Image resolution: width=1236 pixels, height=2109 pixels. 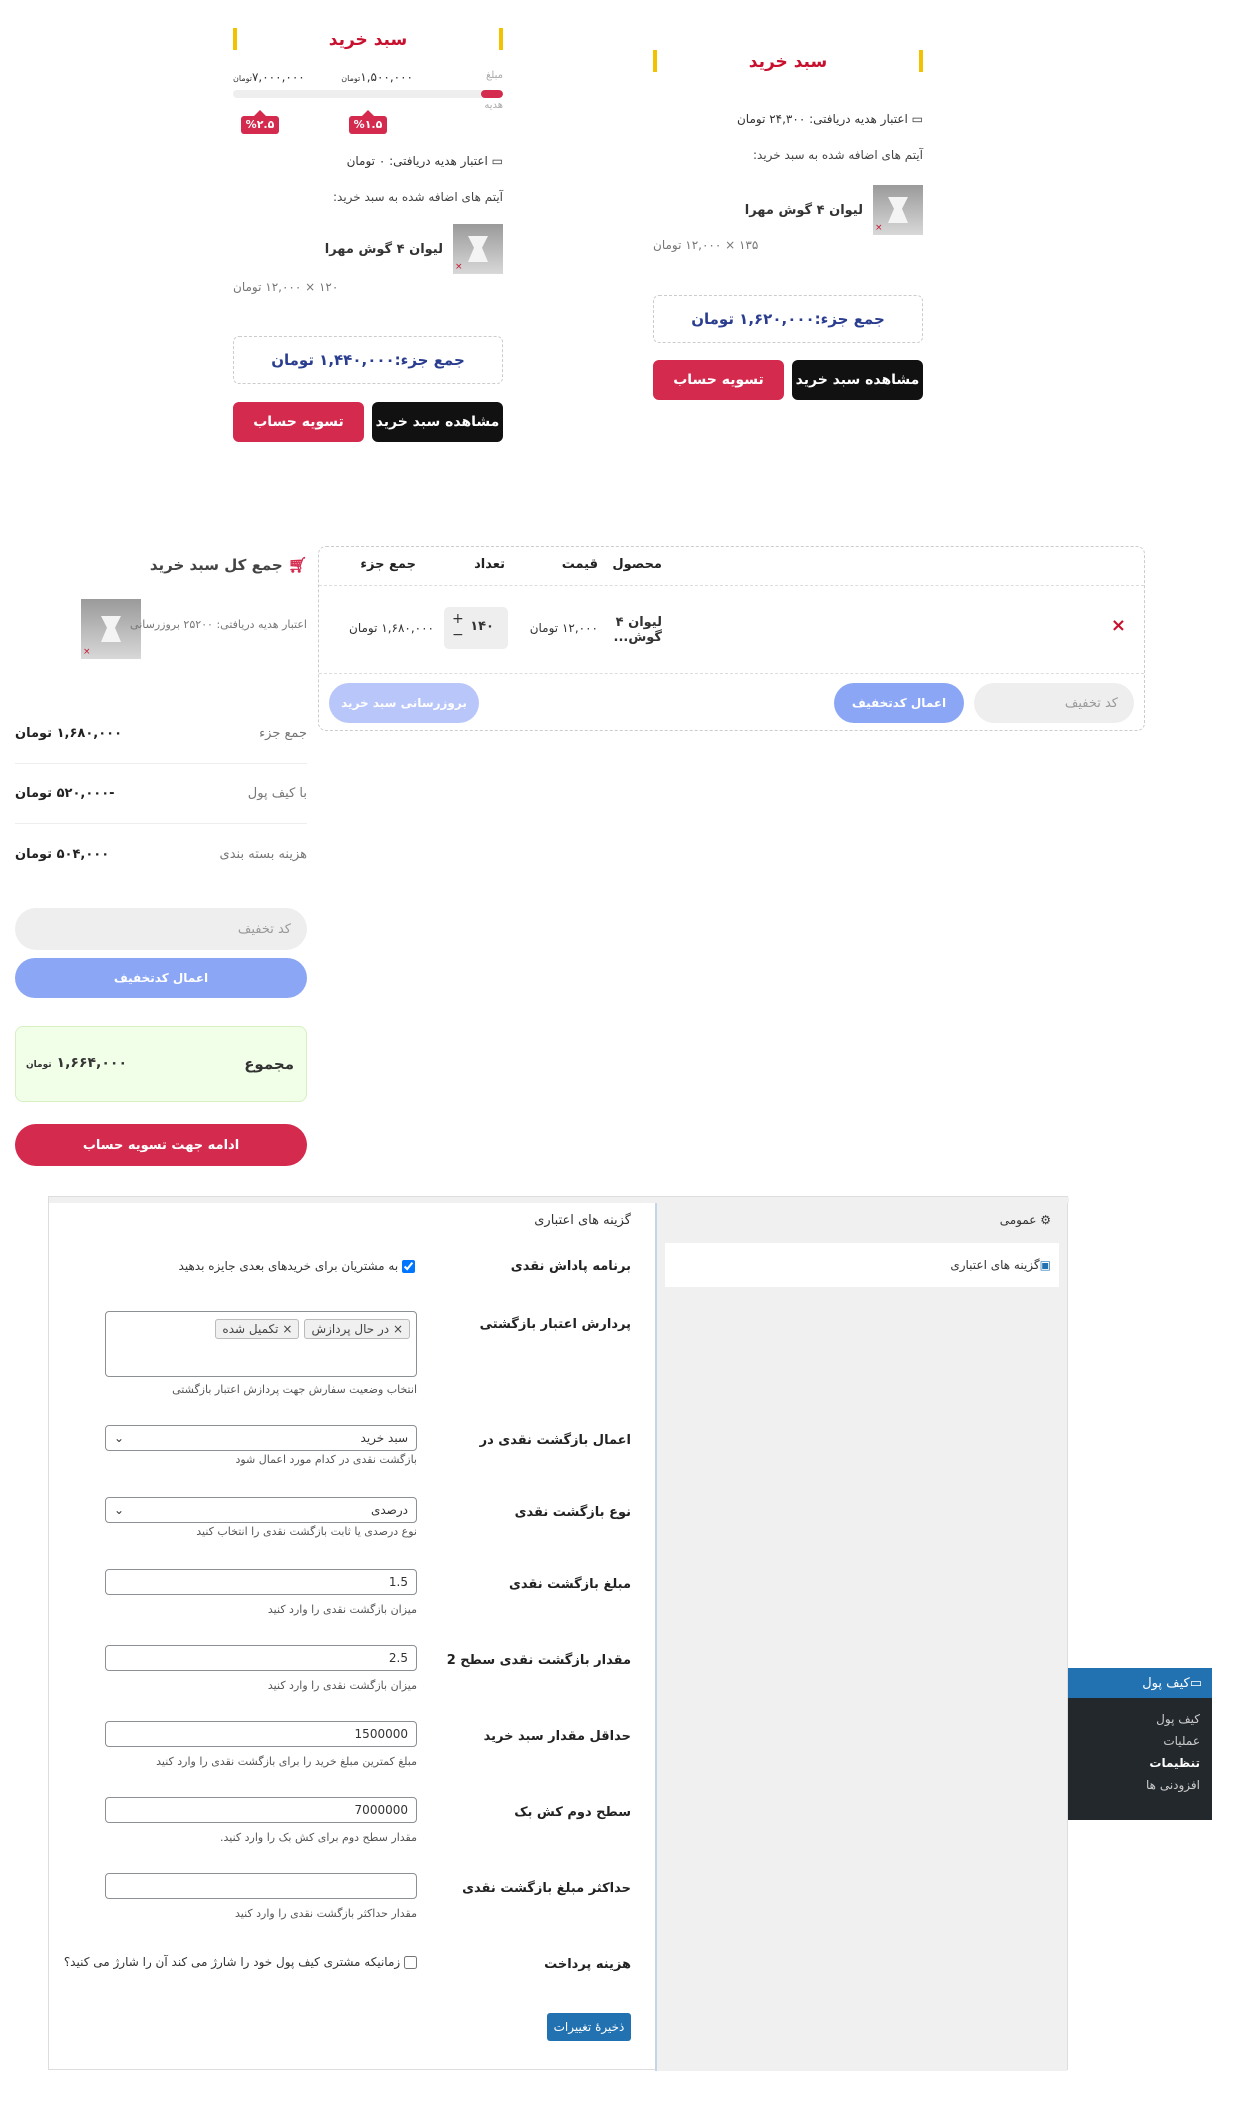 What do you see at coordinates (1140, 1785) in the screenshot?
I see `menu-item-addons: افزودنی ها` at bounding box center [1140, 1785].